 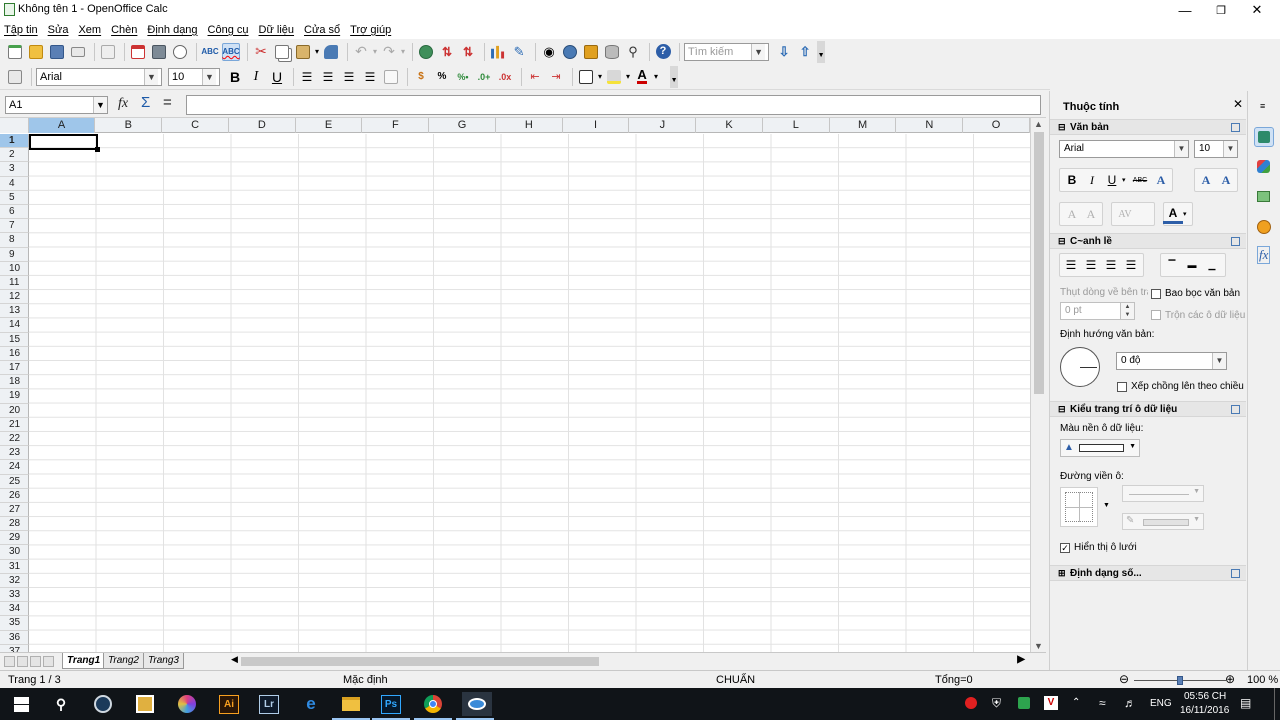 I want to click on vertical-scrollbar: ▲ ▼, so click(x=1038, y=385).